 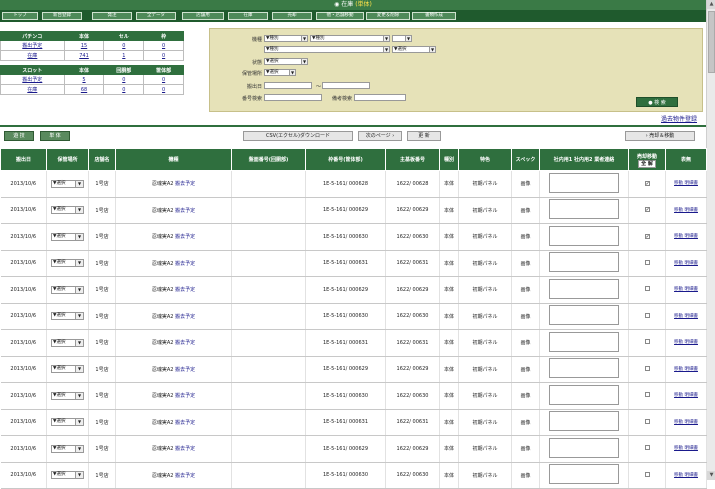 I want to click on memo-search-input, so click(x=380, y=97).